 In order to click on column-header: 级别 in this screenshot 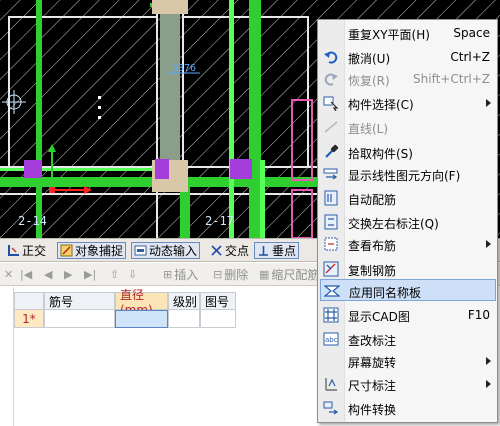, I will do `click(184, 301)`.